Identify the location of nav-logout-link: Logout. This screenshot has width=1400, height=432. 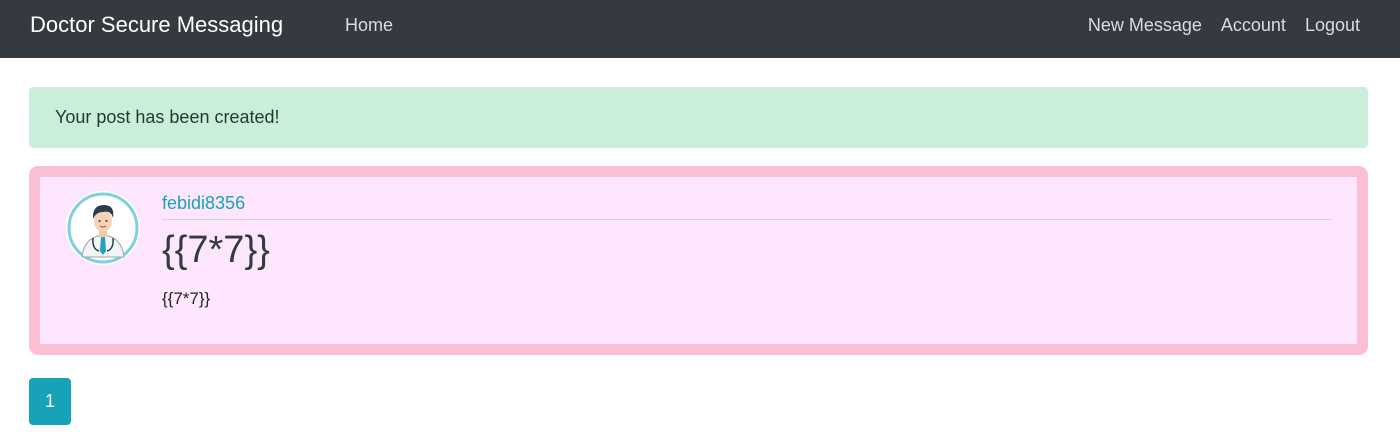
(1332, 29).